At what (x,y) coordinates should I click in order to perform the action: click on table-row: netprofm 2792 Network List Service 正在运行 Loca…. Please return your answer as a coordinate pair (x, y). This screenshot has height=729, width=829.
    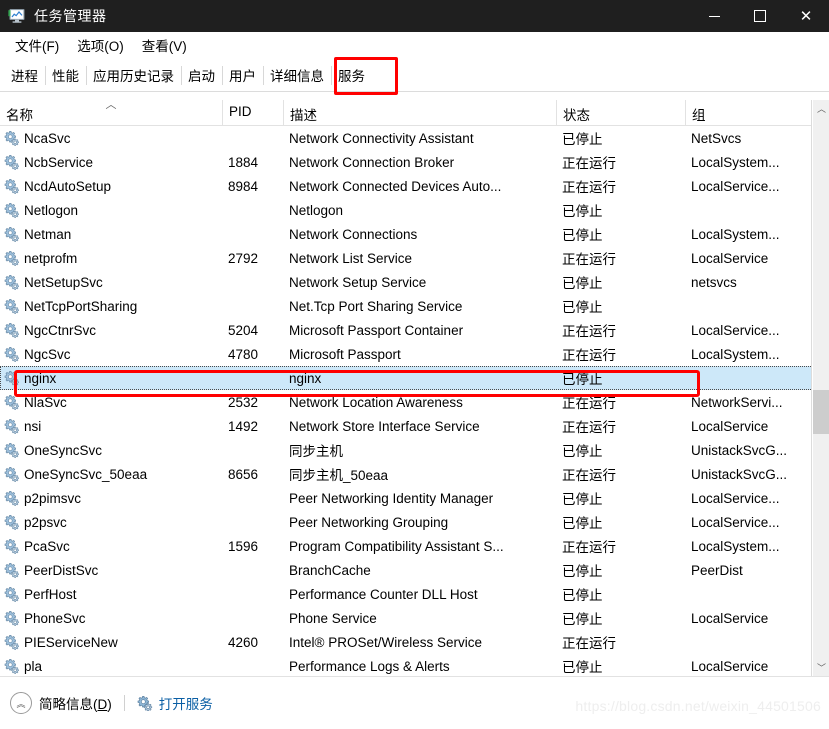
    Looking at the image, I should click on (414, 258).